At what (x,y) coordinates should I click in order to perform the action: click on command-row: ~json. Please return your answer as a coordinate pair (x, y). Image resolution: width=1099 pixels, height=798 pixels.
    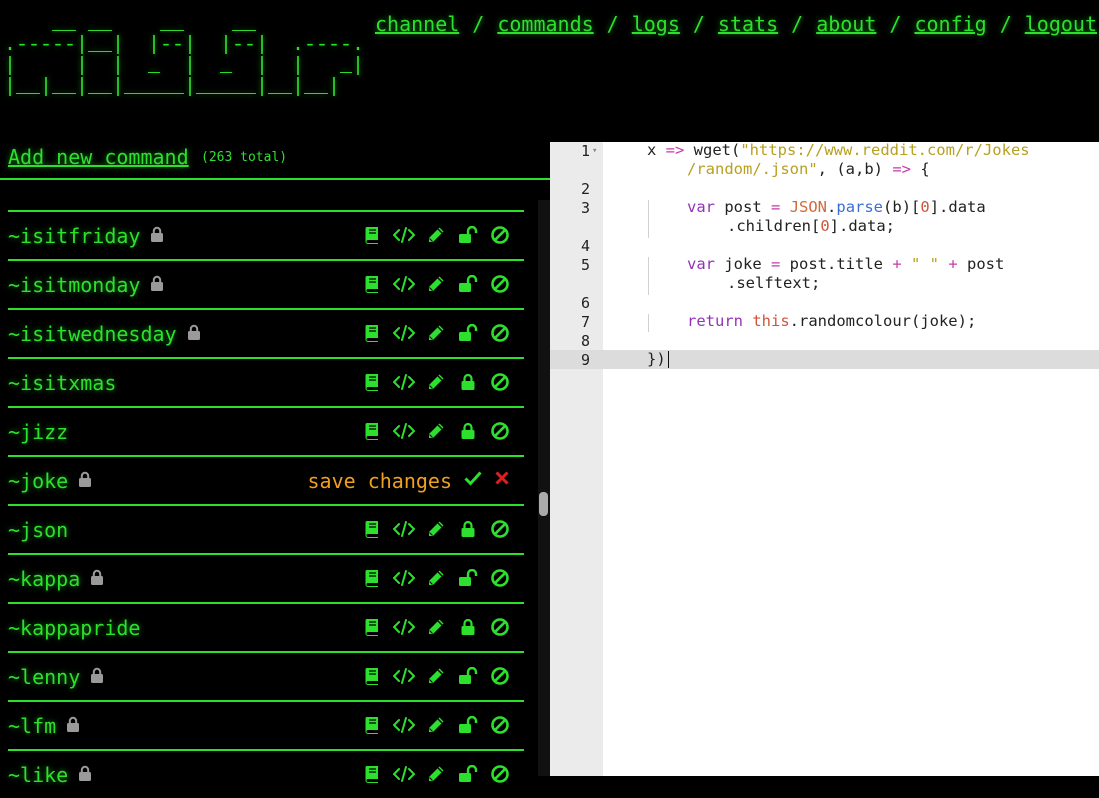
    Looking at the image, I should click on (266, 528).